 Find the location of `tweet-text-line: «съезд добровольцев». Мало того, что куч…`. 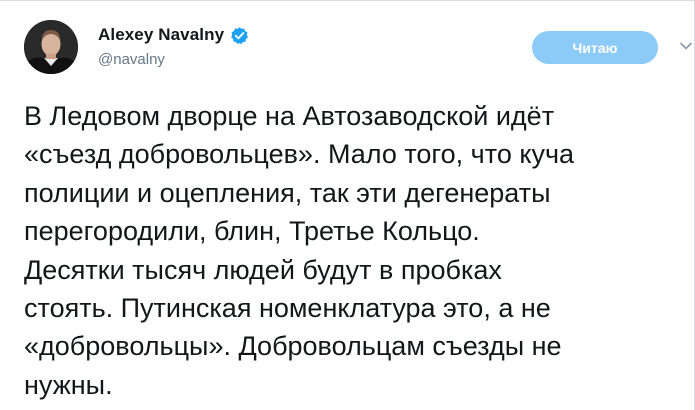

tweet-text-line: «съезд добровольцев». Мало того, что куч… is located at coordinates (299, 154).